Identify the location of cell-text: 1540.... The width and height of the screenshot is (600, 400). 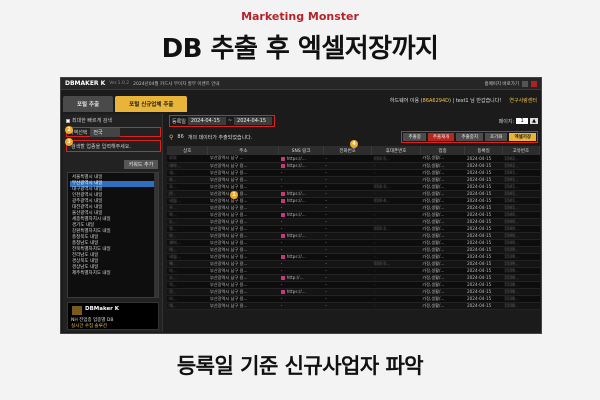
(511, 228).